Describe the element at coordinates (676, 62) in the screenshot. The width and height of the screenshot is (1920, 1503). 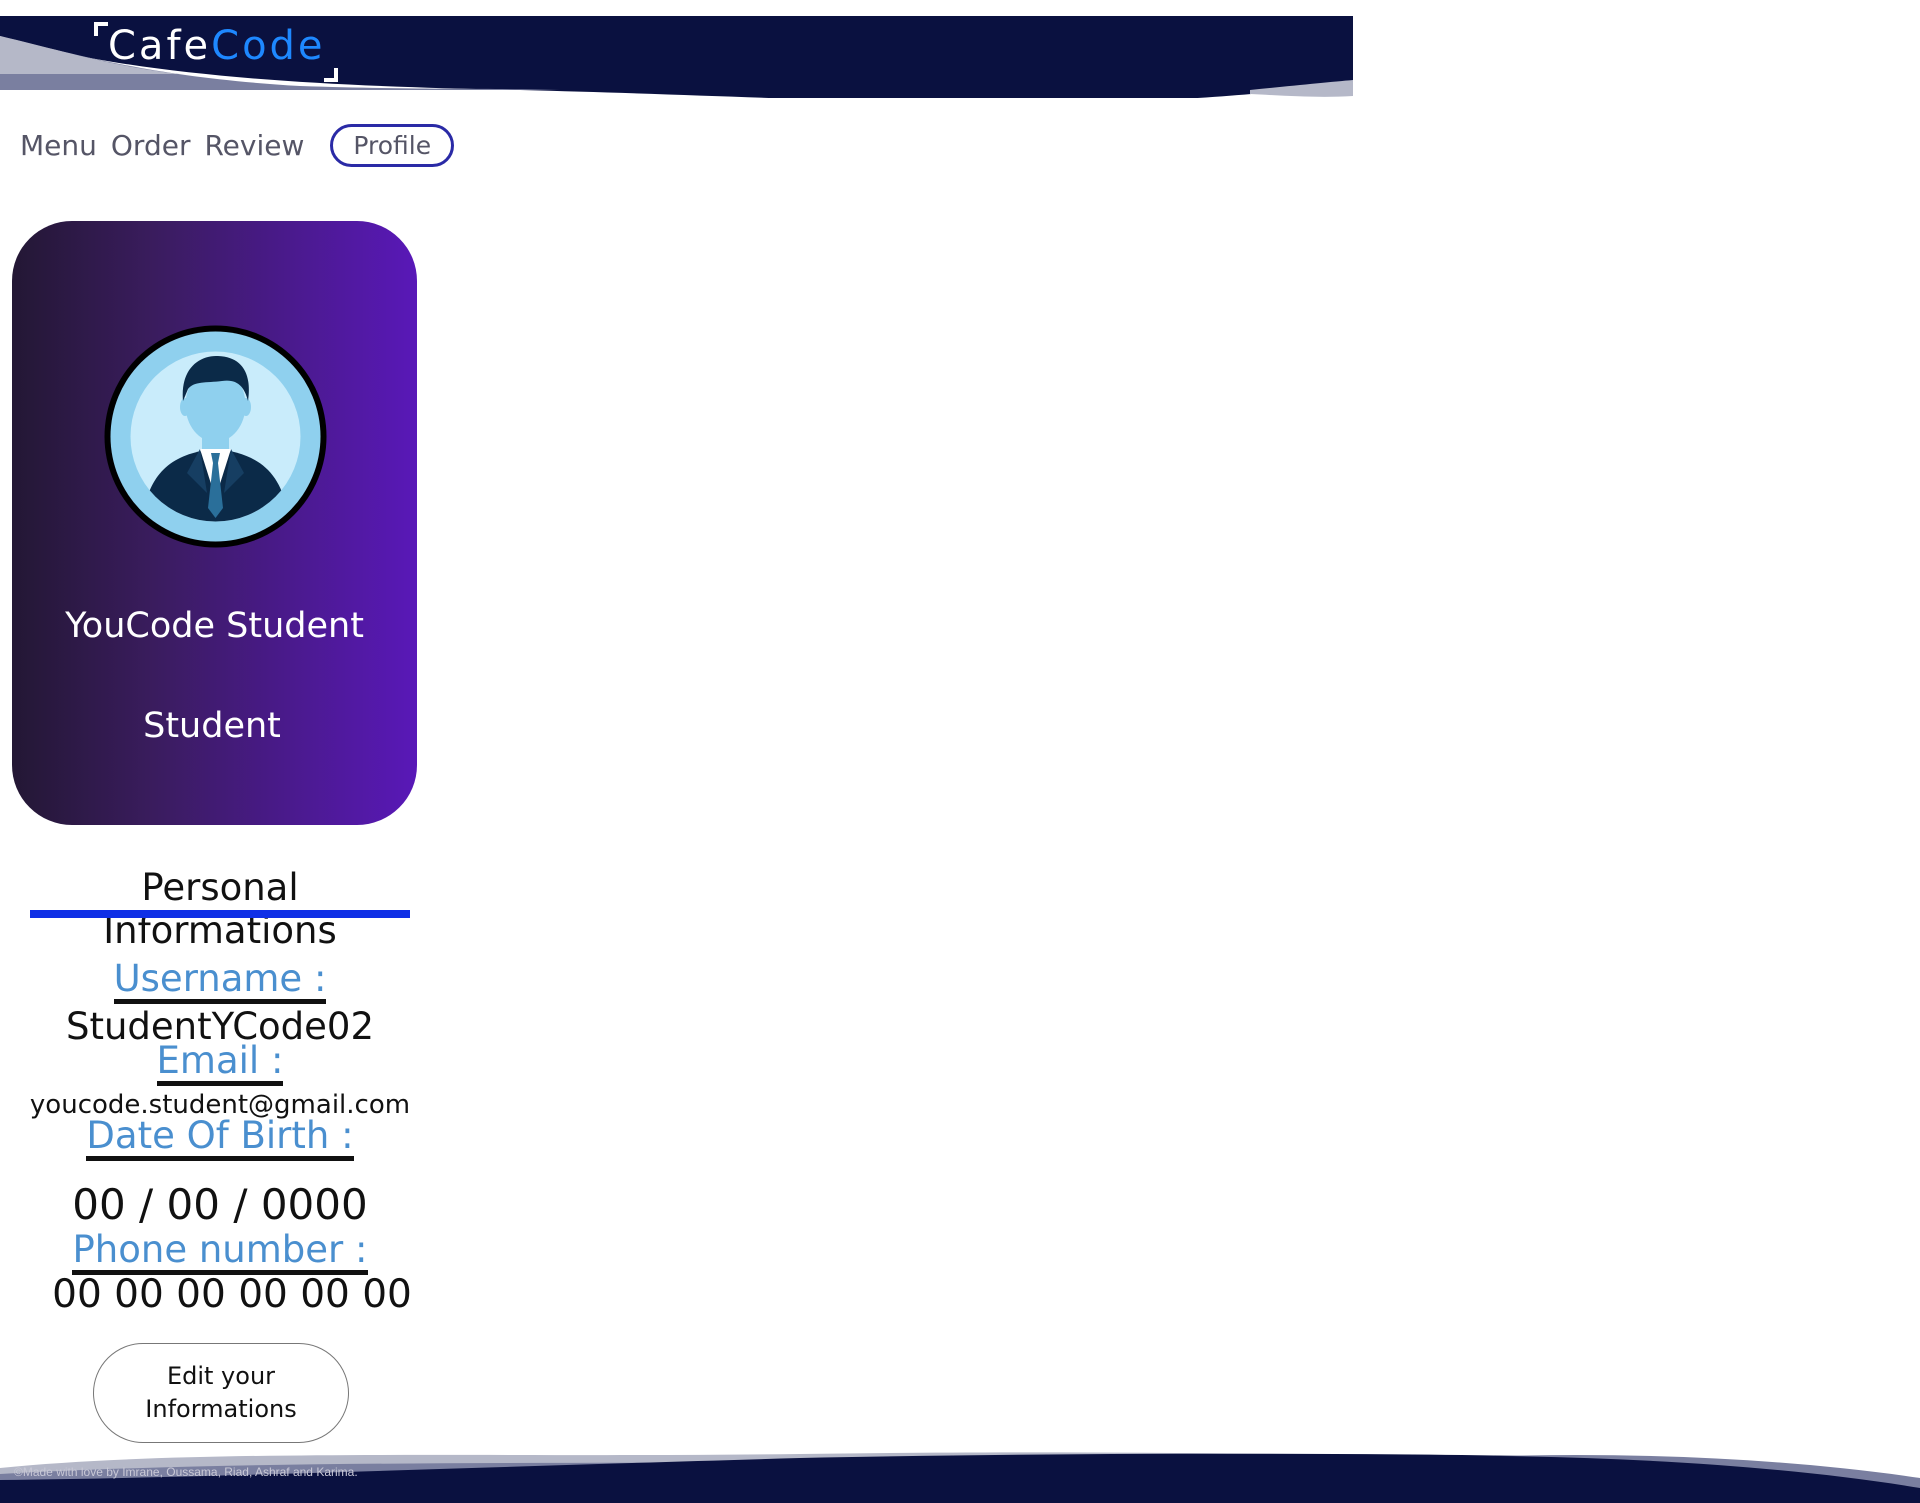
I see `header-banner: CafeCode` at that location.